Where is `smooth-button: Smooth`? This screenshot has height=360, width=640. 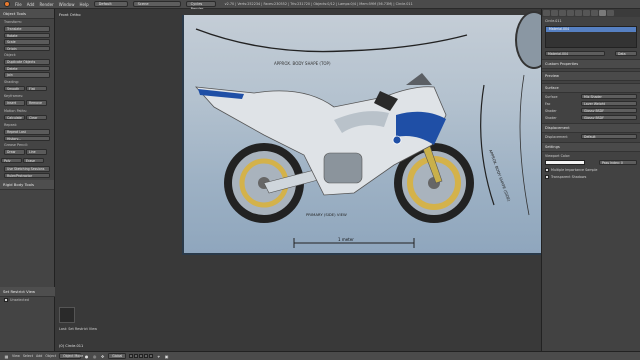
smooth-button: Smooth is located at coordinates (14, 88).